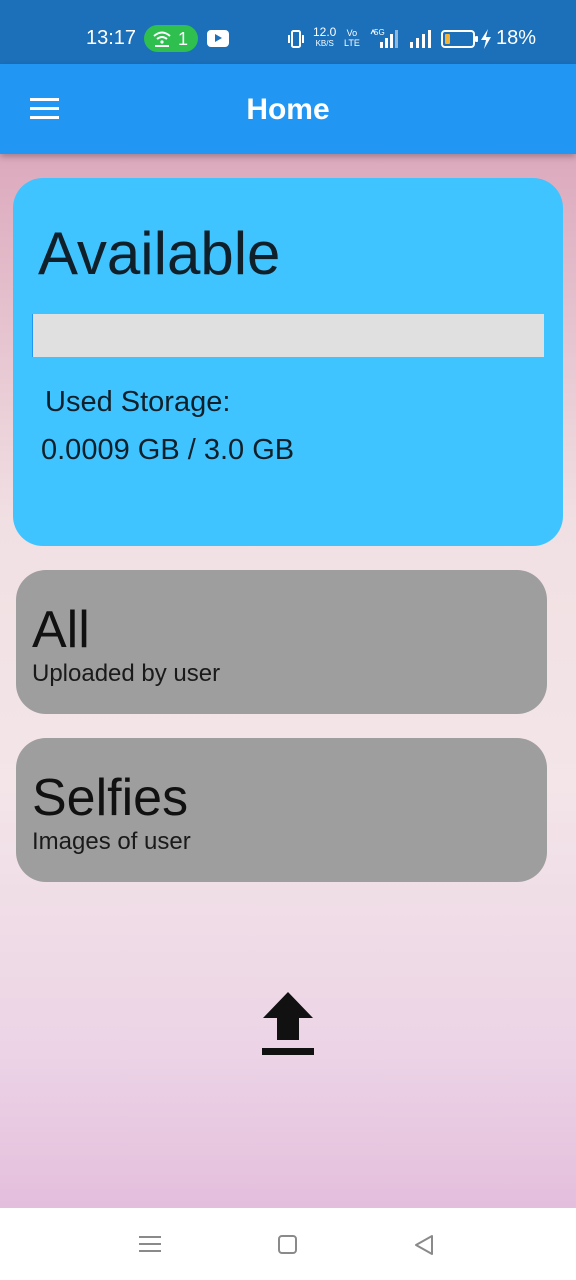 This screenshot has width=576, height=1280. I want to click on volte-indicator: Vo LTE, so click(352, 38).